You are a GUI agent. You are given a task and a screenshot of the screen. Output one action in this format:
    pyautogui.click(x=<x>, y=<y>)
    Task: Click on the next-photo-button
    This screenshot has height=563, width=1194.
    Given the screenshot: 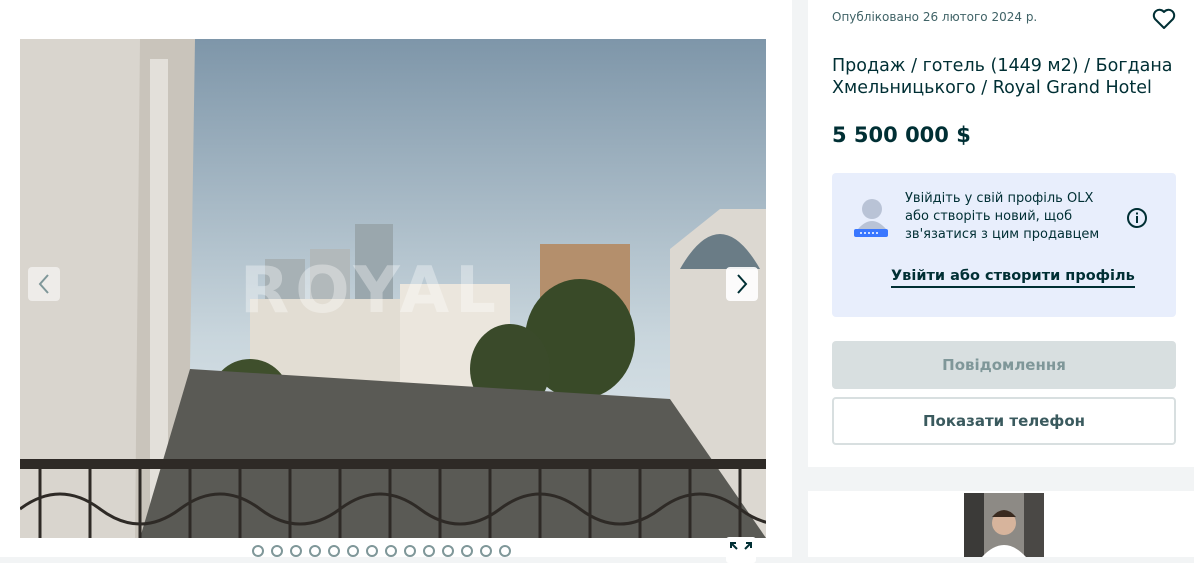 What is the action you would take?
    pyautogui.click(x=742, y=284)
    